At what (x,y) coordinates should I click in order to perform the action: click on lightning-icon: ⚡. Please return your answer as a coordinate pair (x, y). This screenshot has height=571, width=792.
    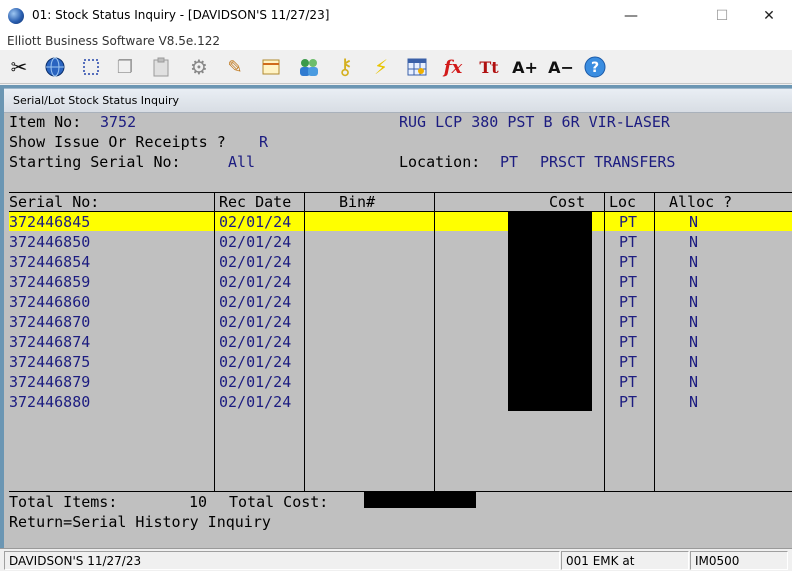
    Looking at the image, I should click on (381, 67).